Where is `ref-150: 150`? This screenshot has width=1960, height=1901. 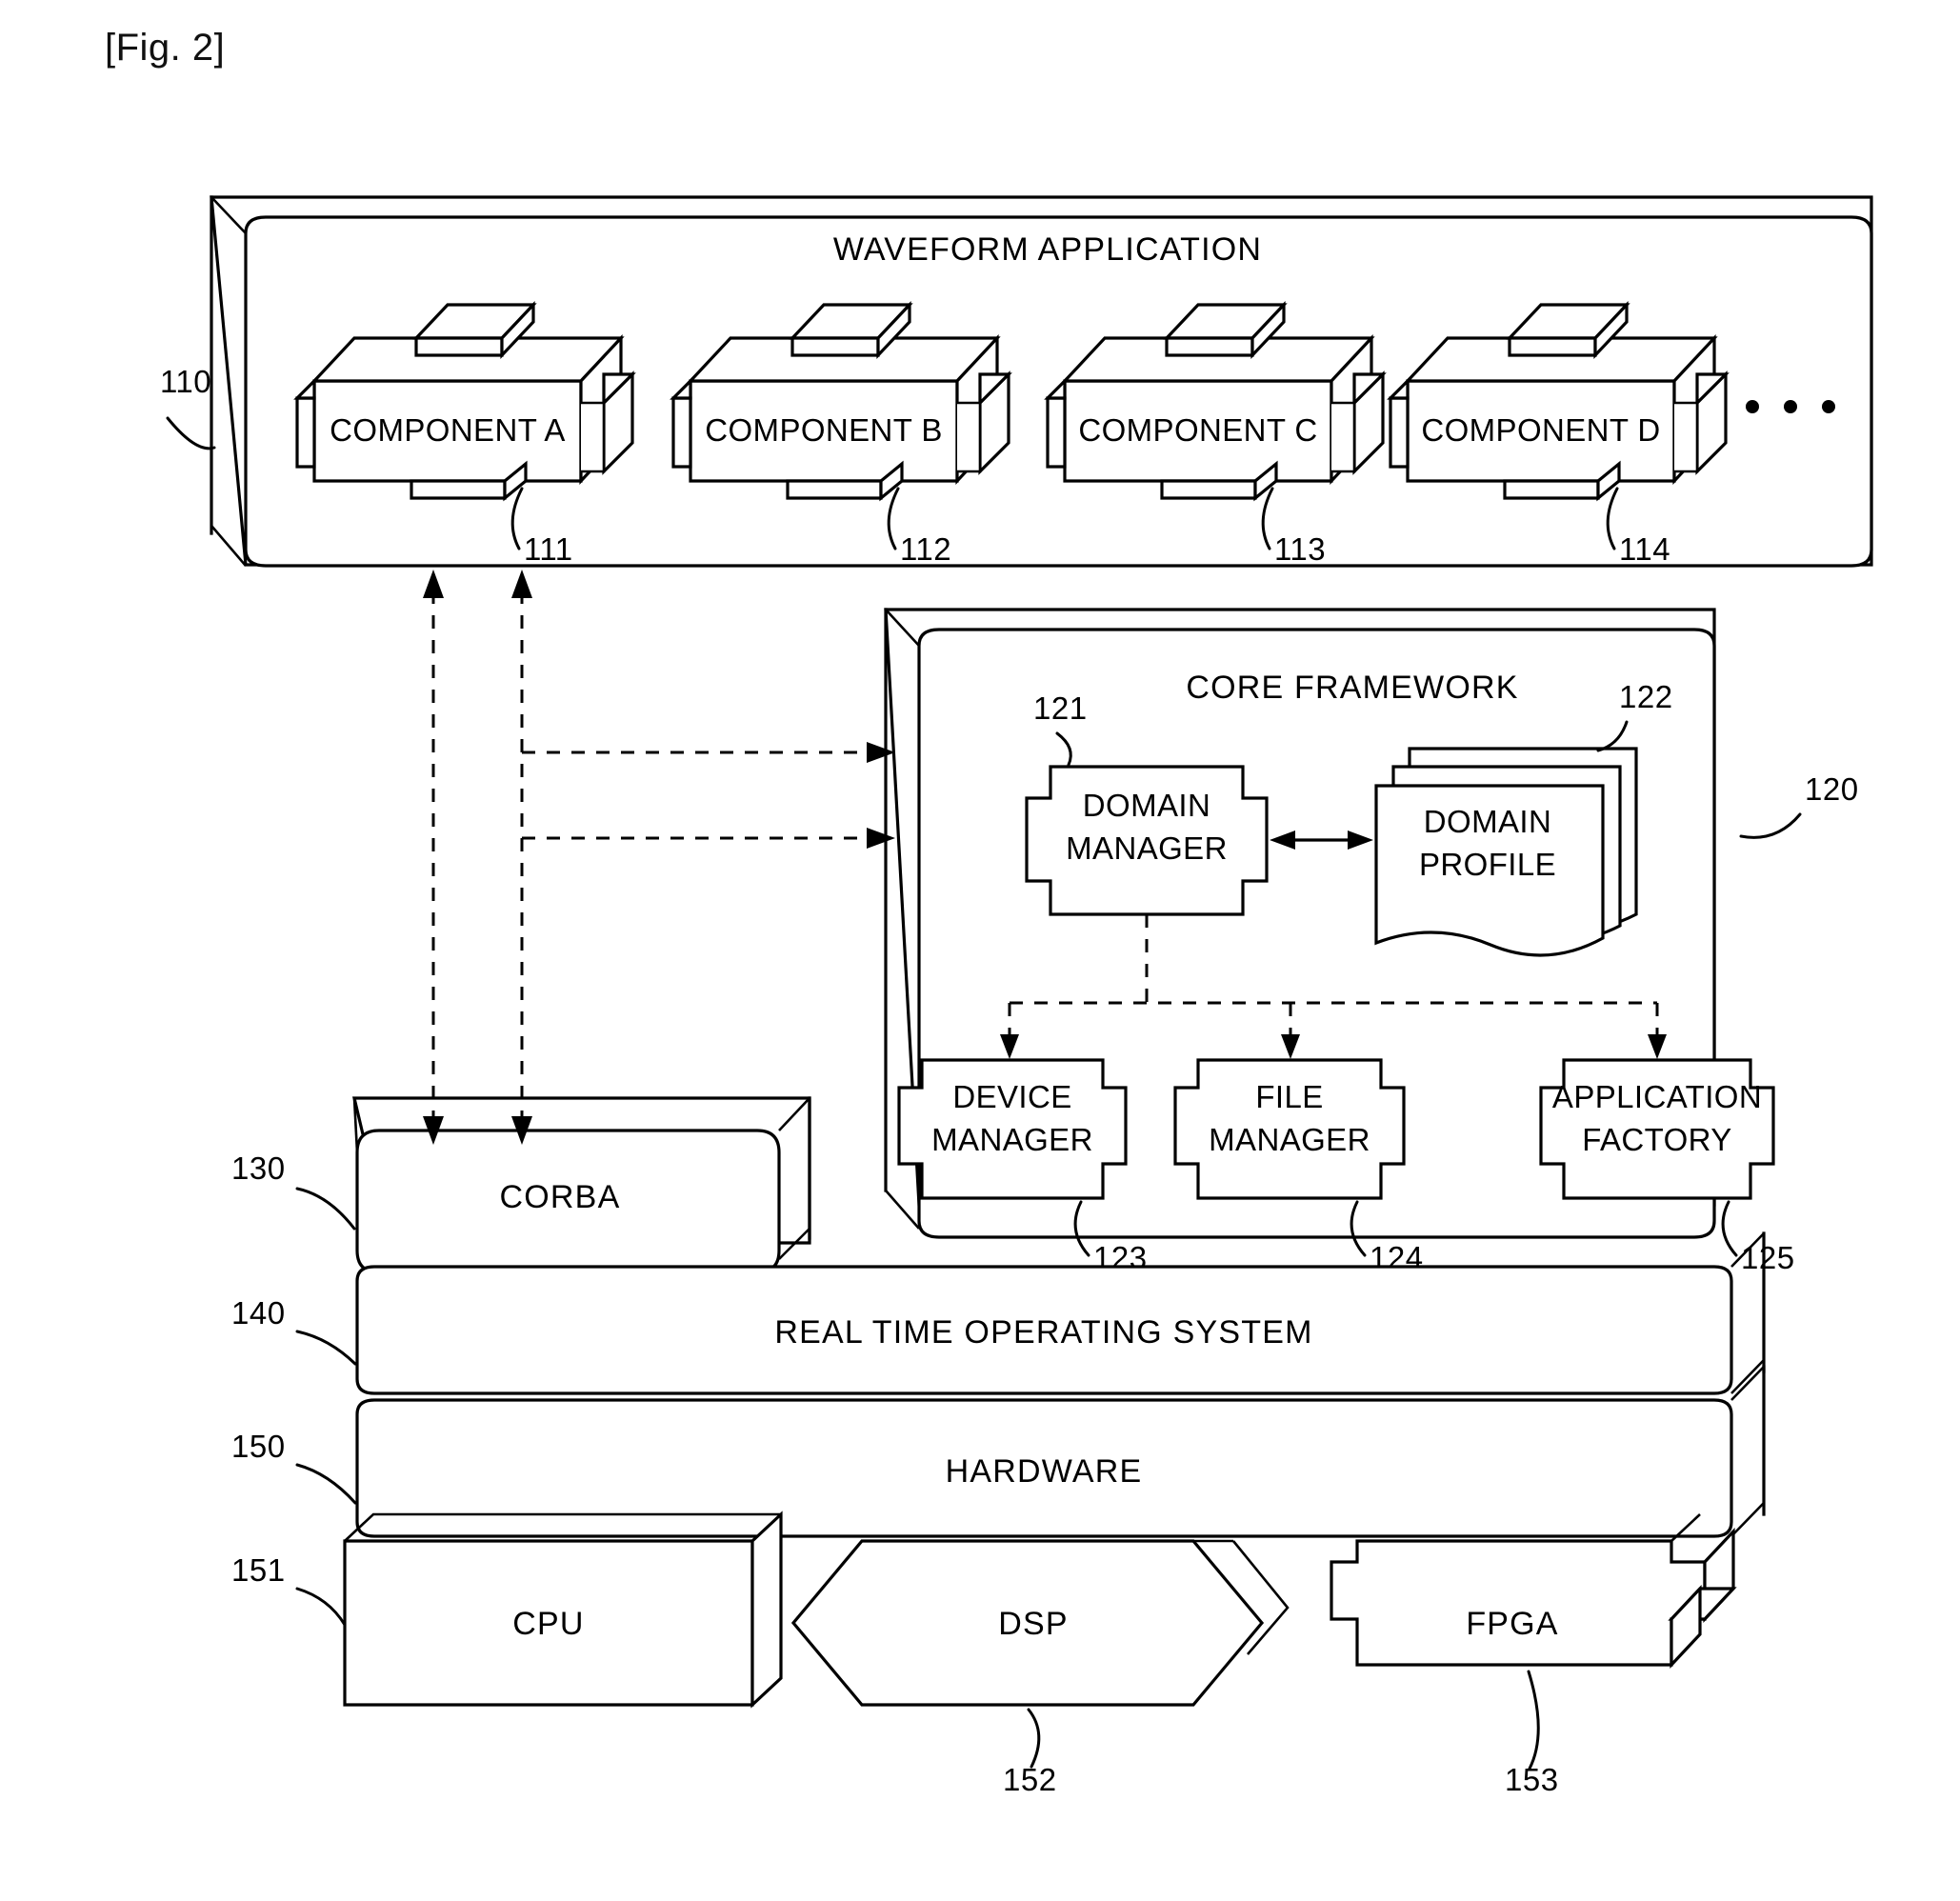 ref-150: 150 is located at coordinates (258, 1446).